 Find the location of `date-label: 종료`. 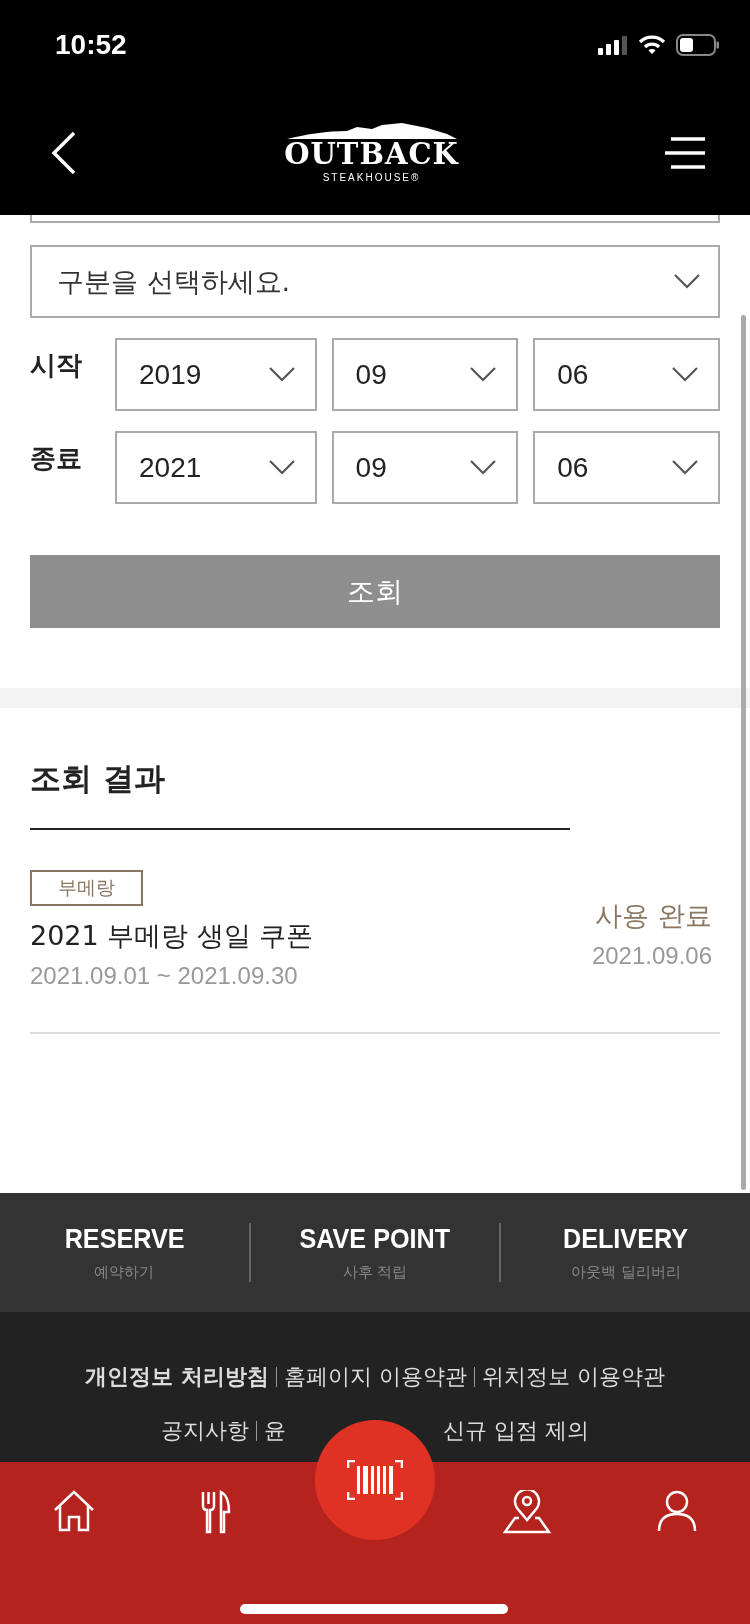

date-label: 종료 is located at coordinates (56, 458).